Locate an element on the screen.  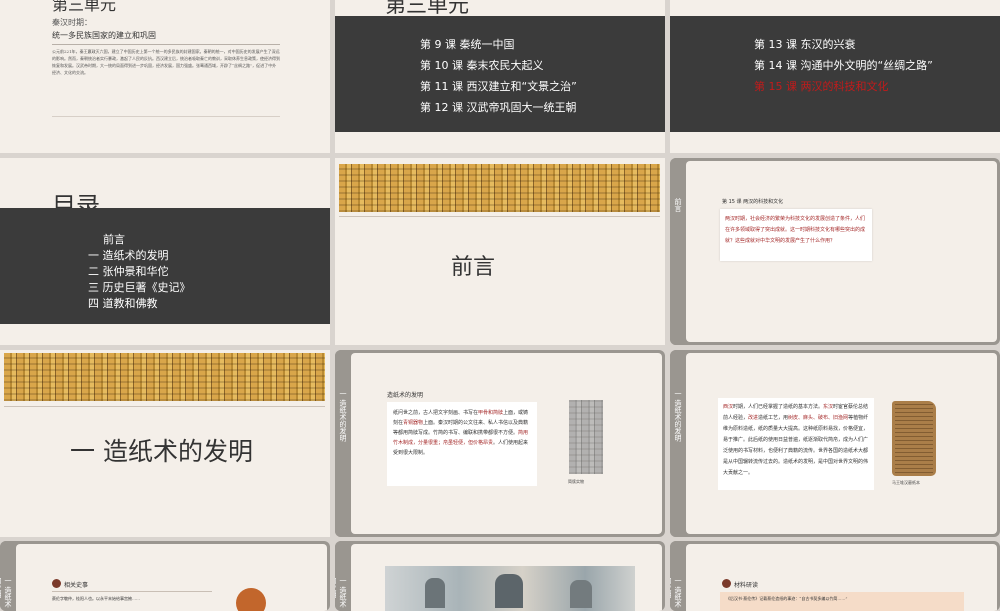
toc-item: 前言 is located at coordinates (114, 239).